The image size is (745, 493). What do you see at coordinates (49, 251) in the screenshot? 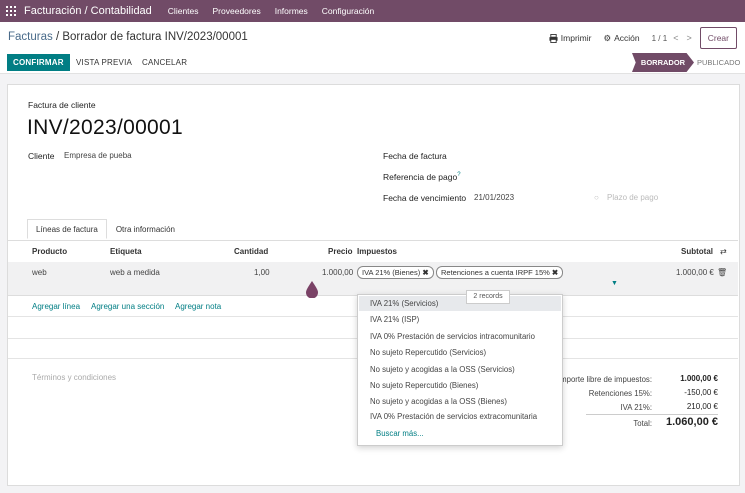
I see `col-product: Producto` at bounding box center [49, 251].